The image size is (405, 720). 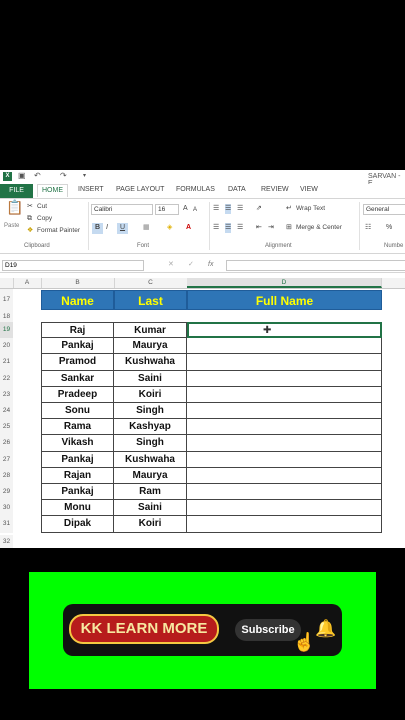 I want to click on customize-toolbar-icon: ▾, so click(x=84, y=175).